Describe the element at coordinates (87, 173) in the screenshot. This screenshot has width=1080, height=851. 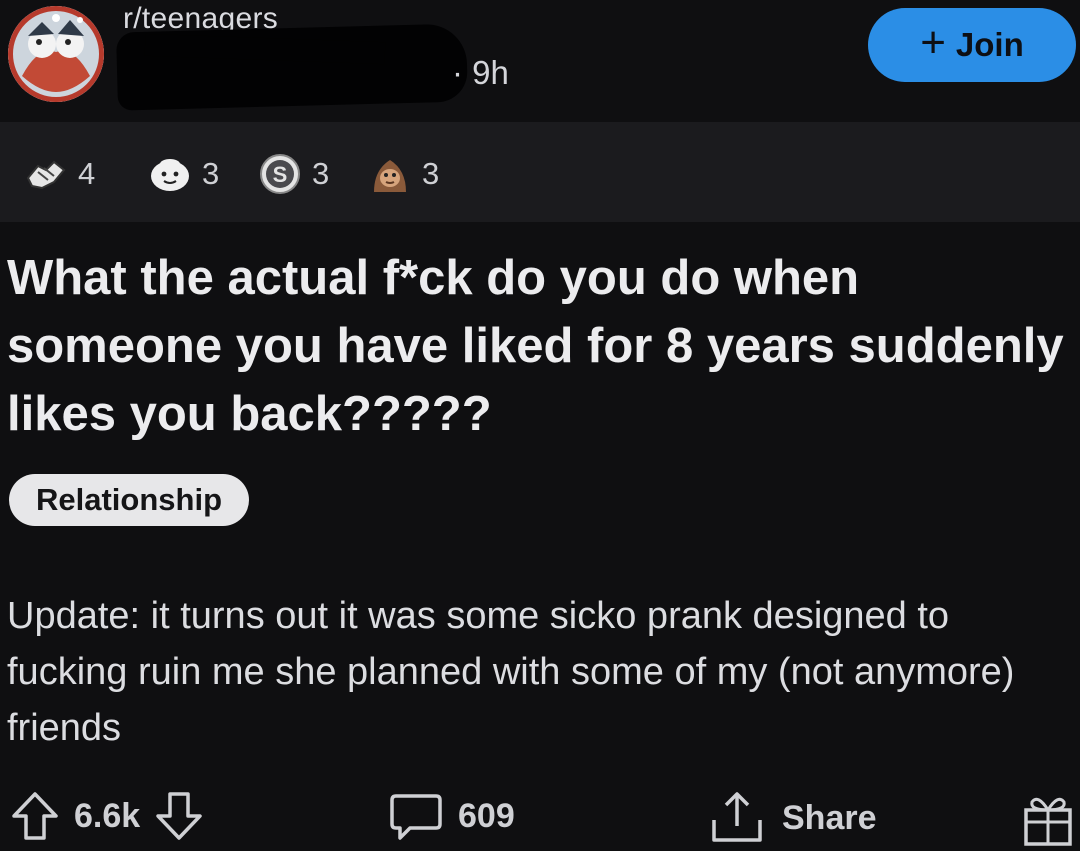
I see `award-count: 4` at that location.